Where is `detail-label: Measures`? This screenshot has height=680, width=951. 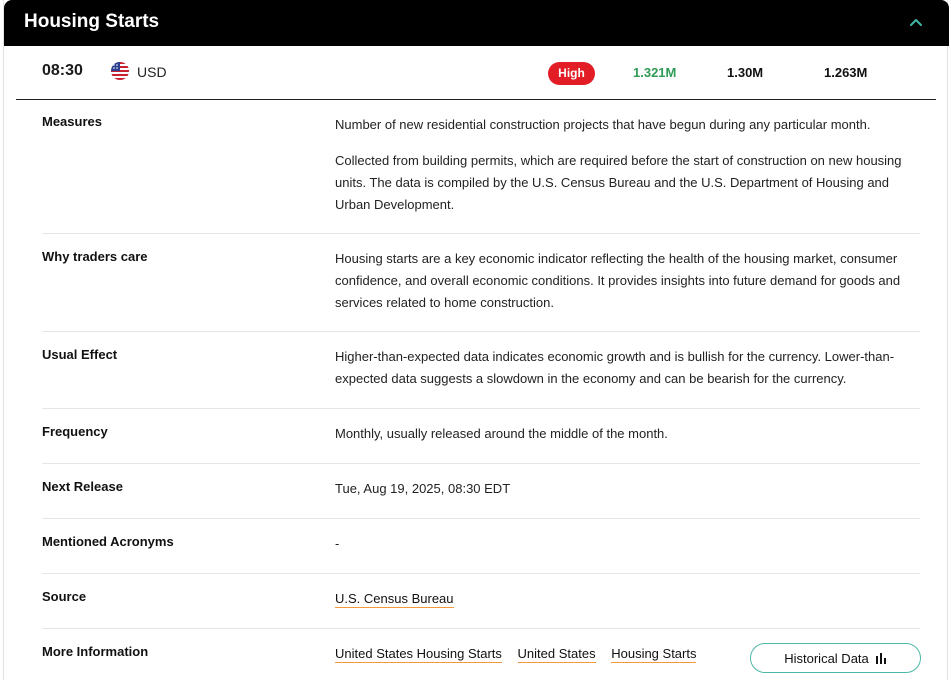 detail-label: Measures is located at coordinates (72, 121).